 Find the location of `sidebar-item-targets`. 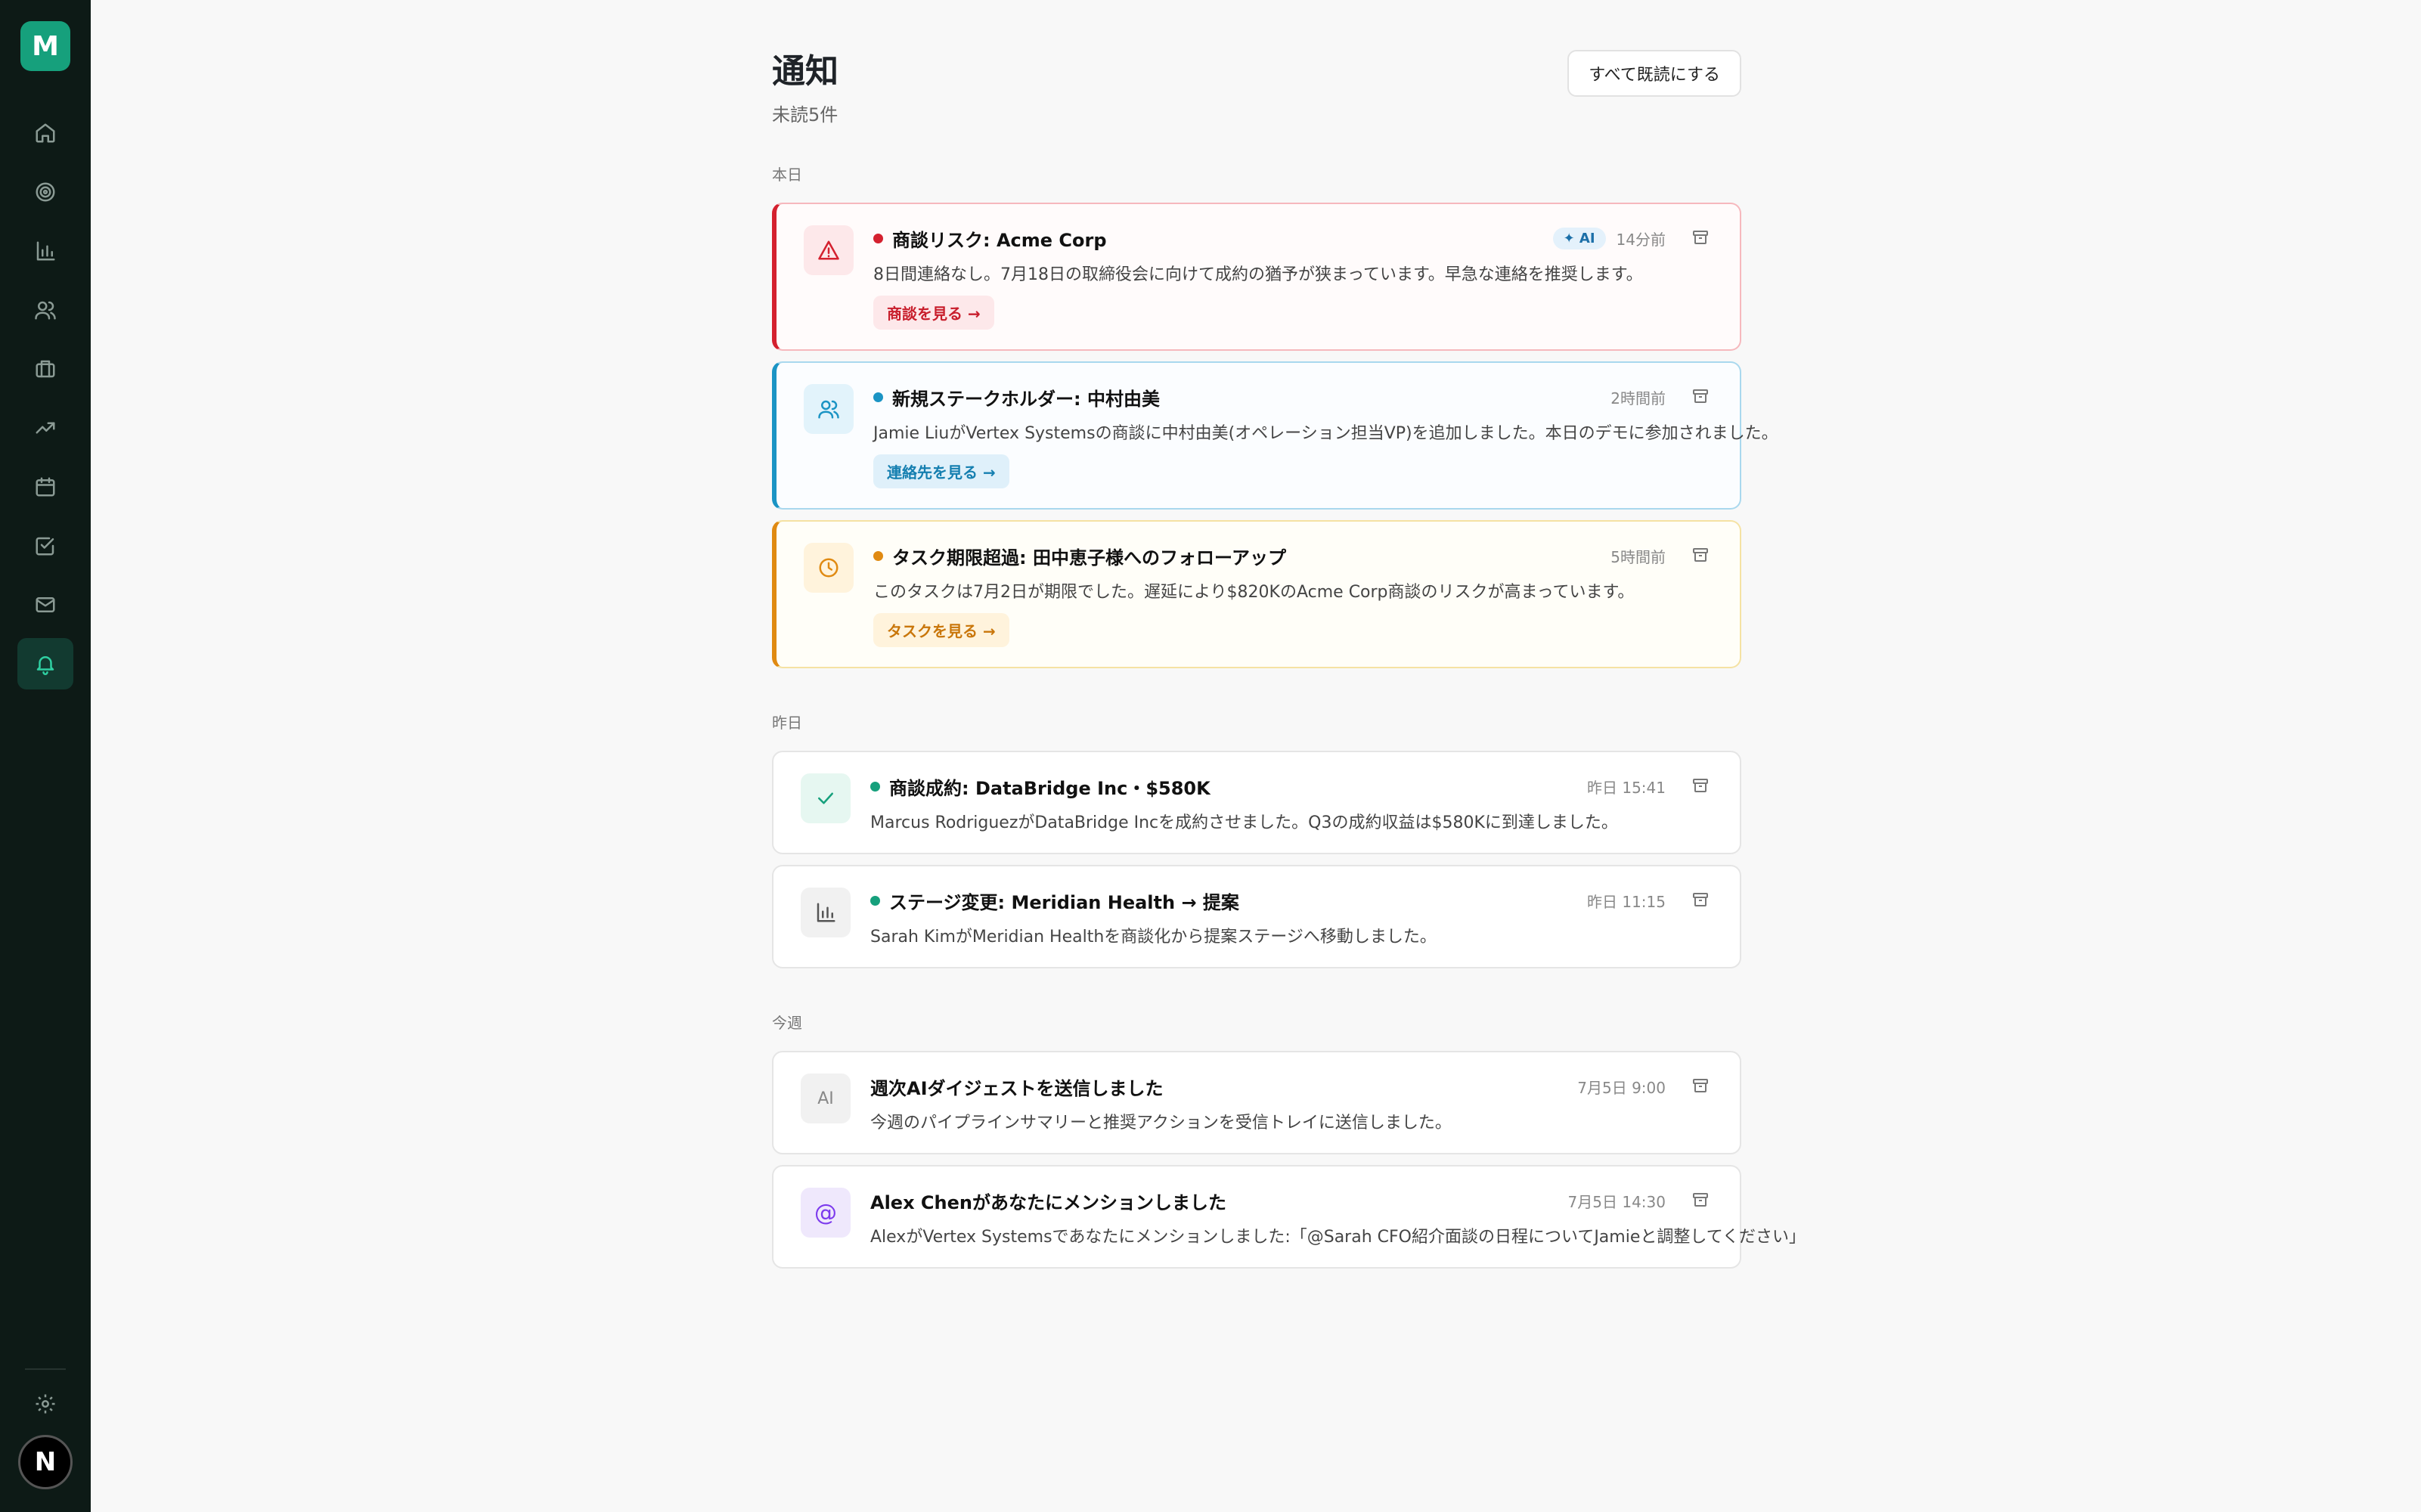

sidebar-item-targets is located at coordinates (45, 192).